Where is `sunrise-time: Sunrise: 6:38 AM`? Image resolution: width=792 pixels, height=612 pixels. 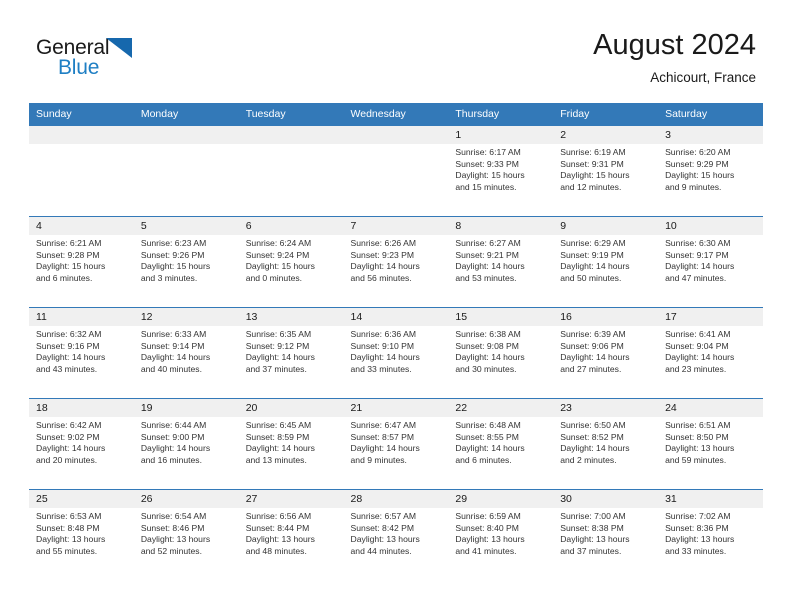 sunrise-time: Sunrise: 6:38 AM is located at coordinates (488, 334).